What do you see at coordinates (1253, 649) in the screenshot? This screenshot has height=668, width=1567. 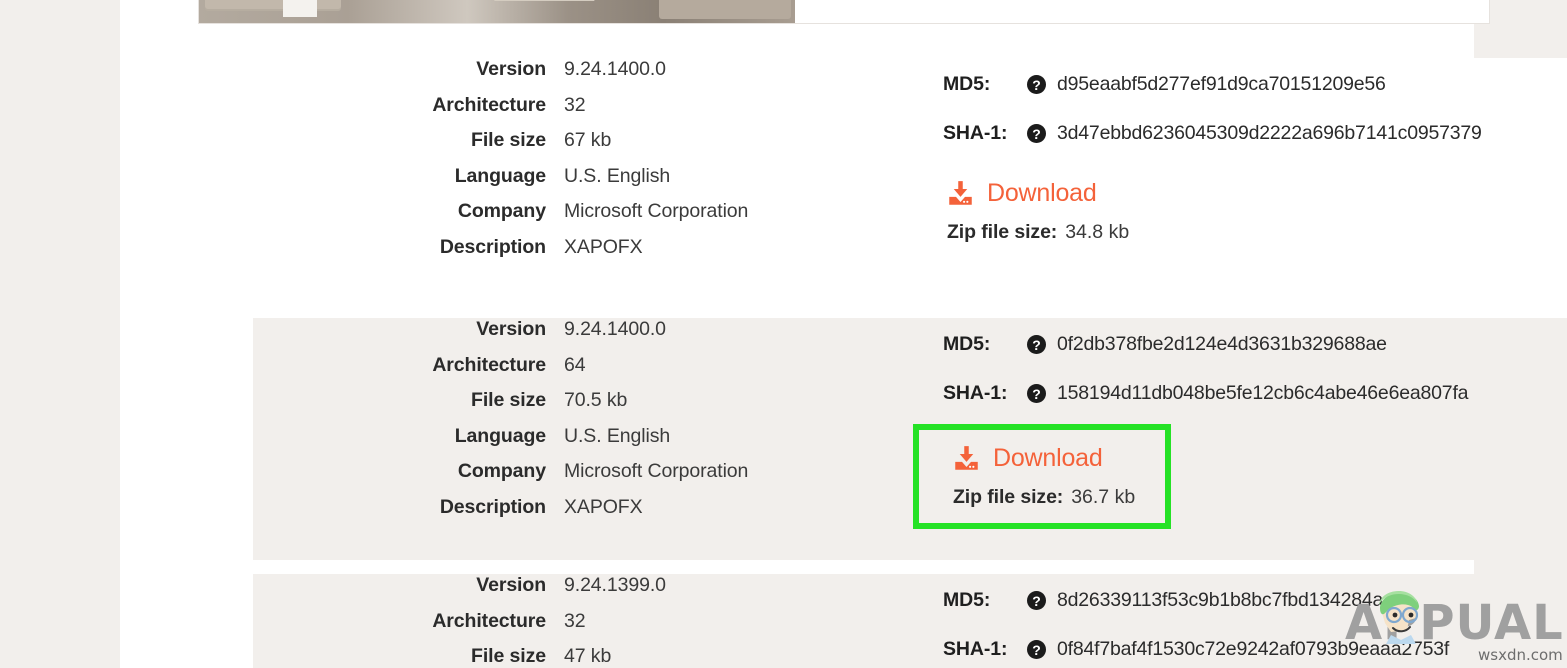 I see `sha1-value: 0f84f7baf4f1530c72e9242af0793b9eaaa2753f` at bounding box center [1253, 649].